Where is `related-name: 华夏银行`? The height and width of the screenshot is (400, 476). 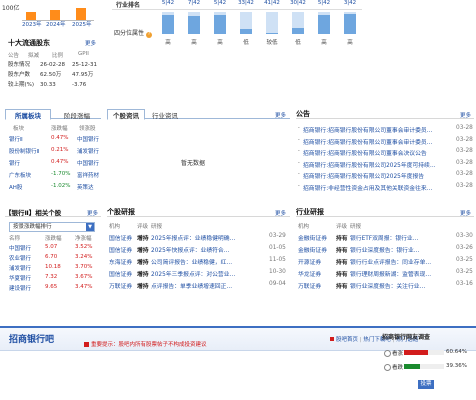
related-name: 华夏银行 is located at coordinates (20, 278).